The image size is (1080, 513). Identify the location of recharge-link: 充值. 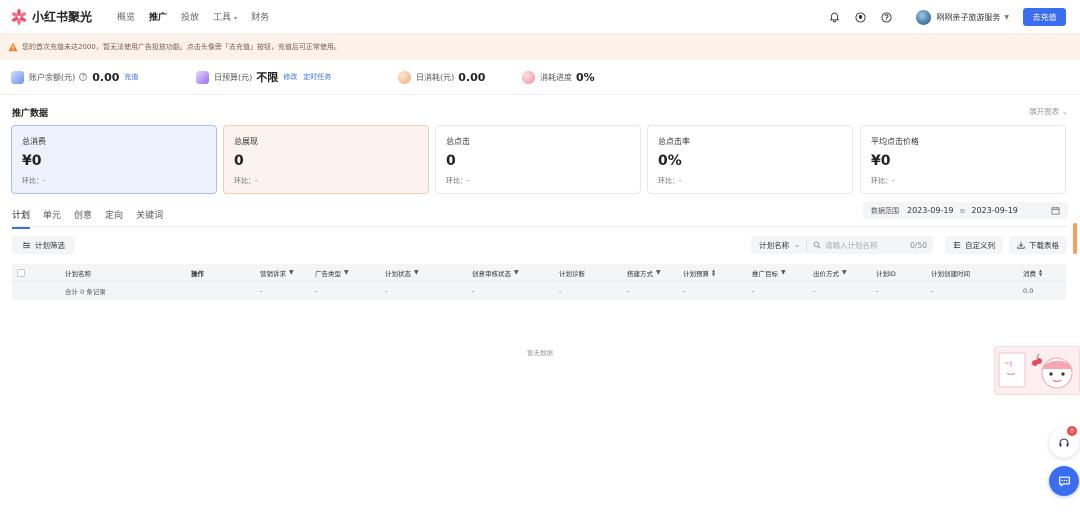
(131, 77).